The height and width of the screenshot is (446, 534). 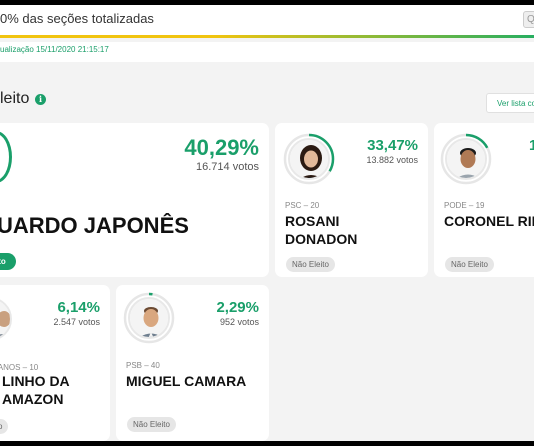 I want to click on candidate-votes: 16.714 votos, so click(x=227, y=167).